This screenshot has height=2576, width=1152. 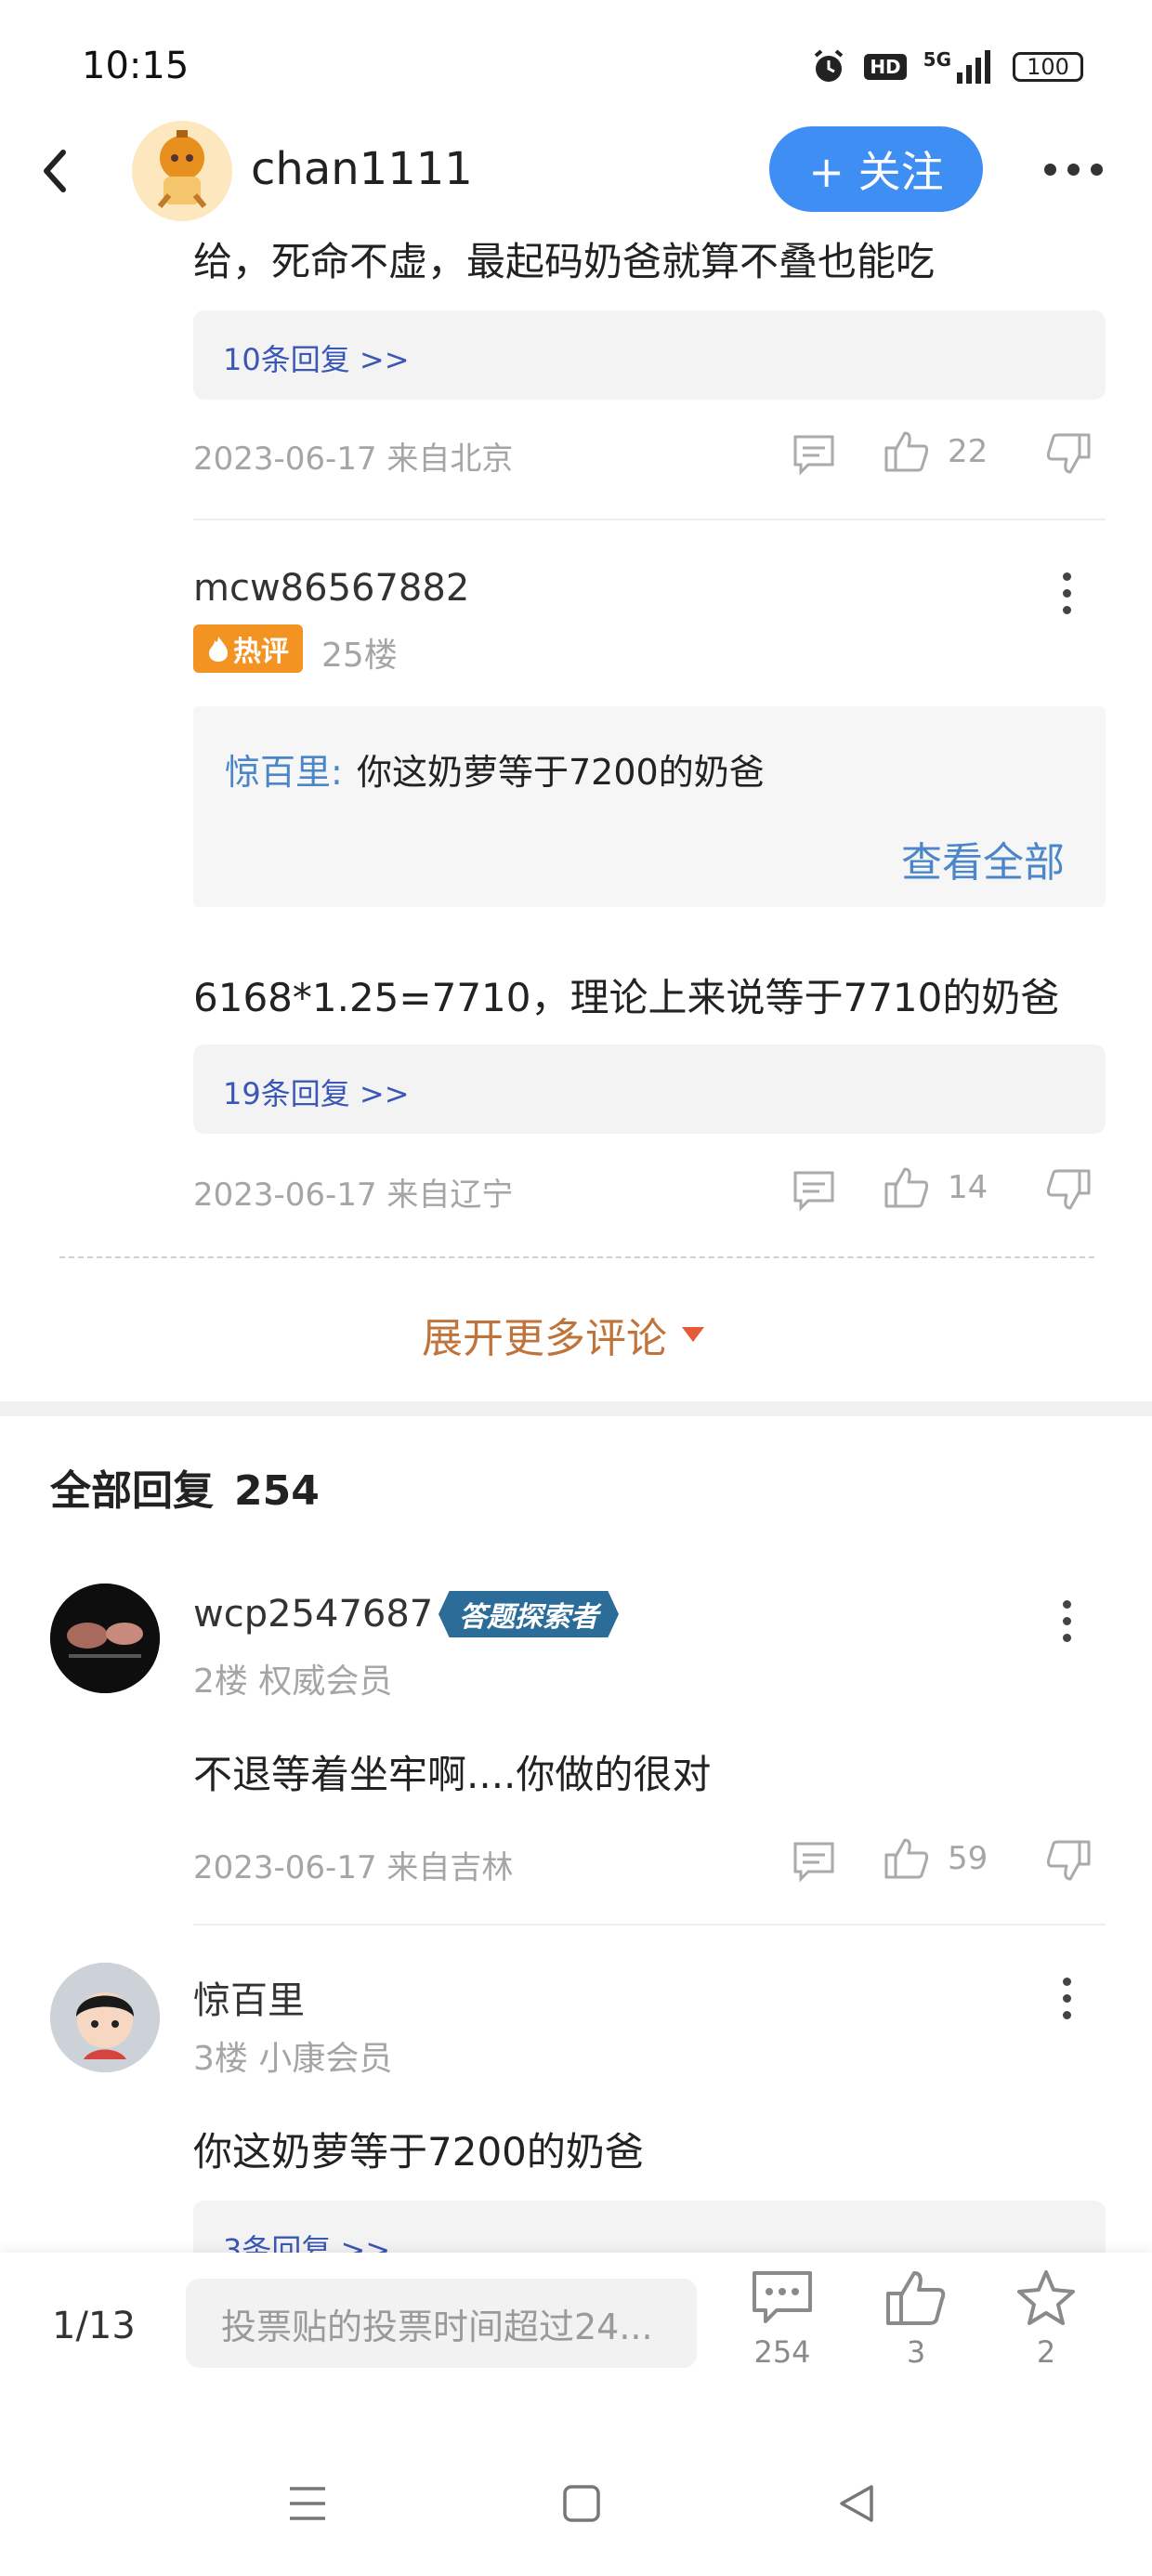 What do you see at coordinates (564, 261) in the screenshot?
I see `comment-text: 给，死命不虚，最起码奶爸就算不叠也能吃` at bounding box center [564, 261].